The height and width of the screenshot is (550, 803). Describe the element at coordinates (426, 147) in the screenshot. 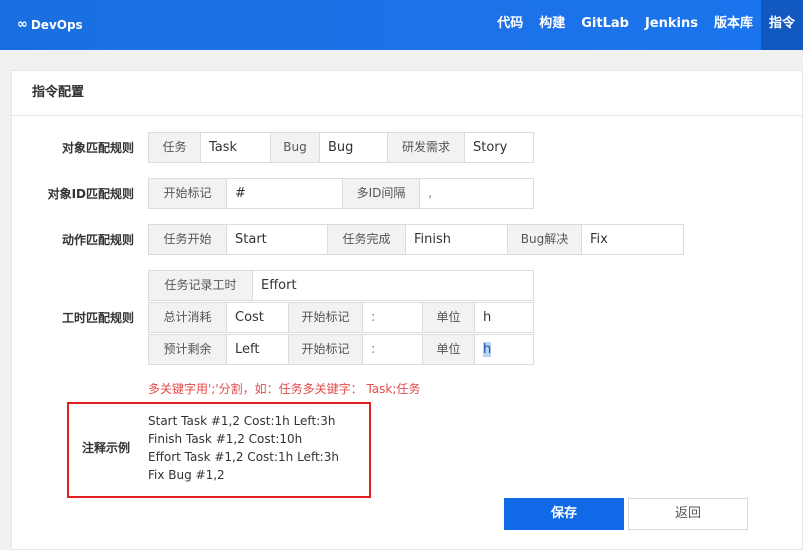

I see `story-addon: 研发需求` at that location.